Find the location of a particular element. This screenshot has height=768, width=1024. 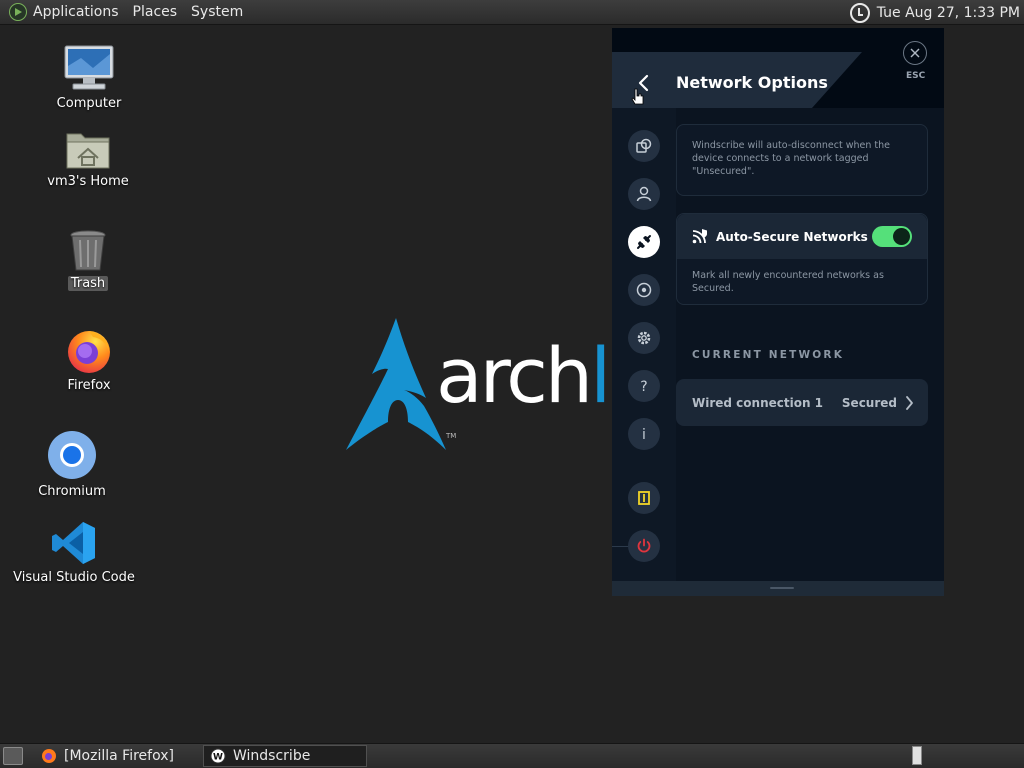

windscribe-icon: W is located at coordinates (218, 756).